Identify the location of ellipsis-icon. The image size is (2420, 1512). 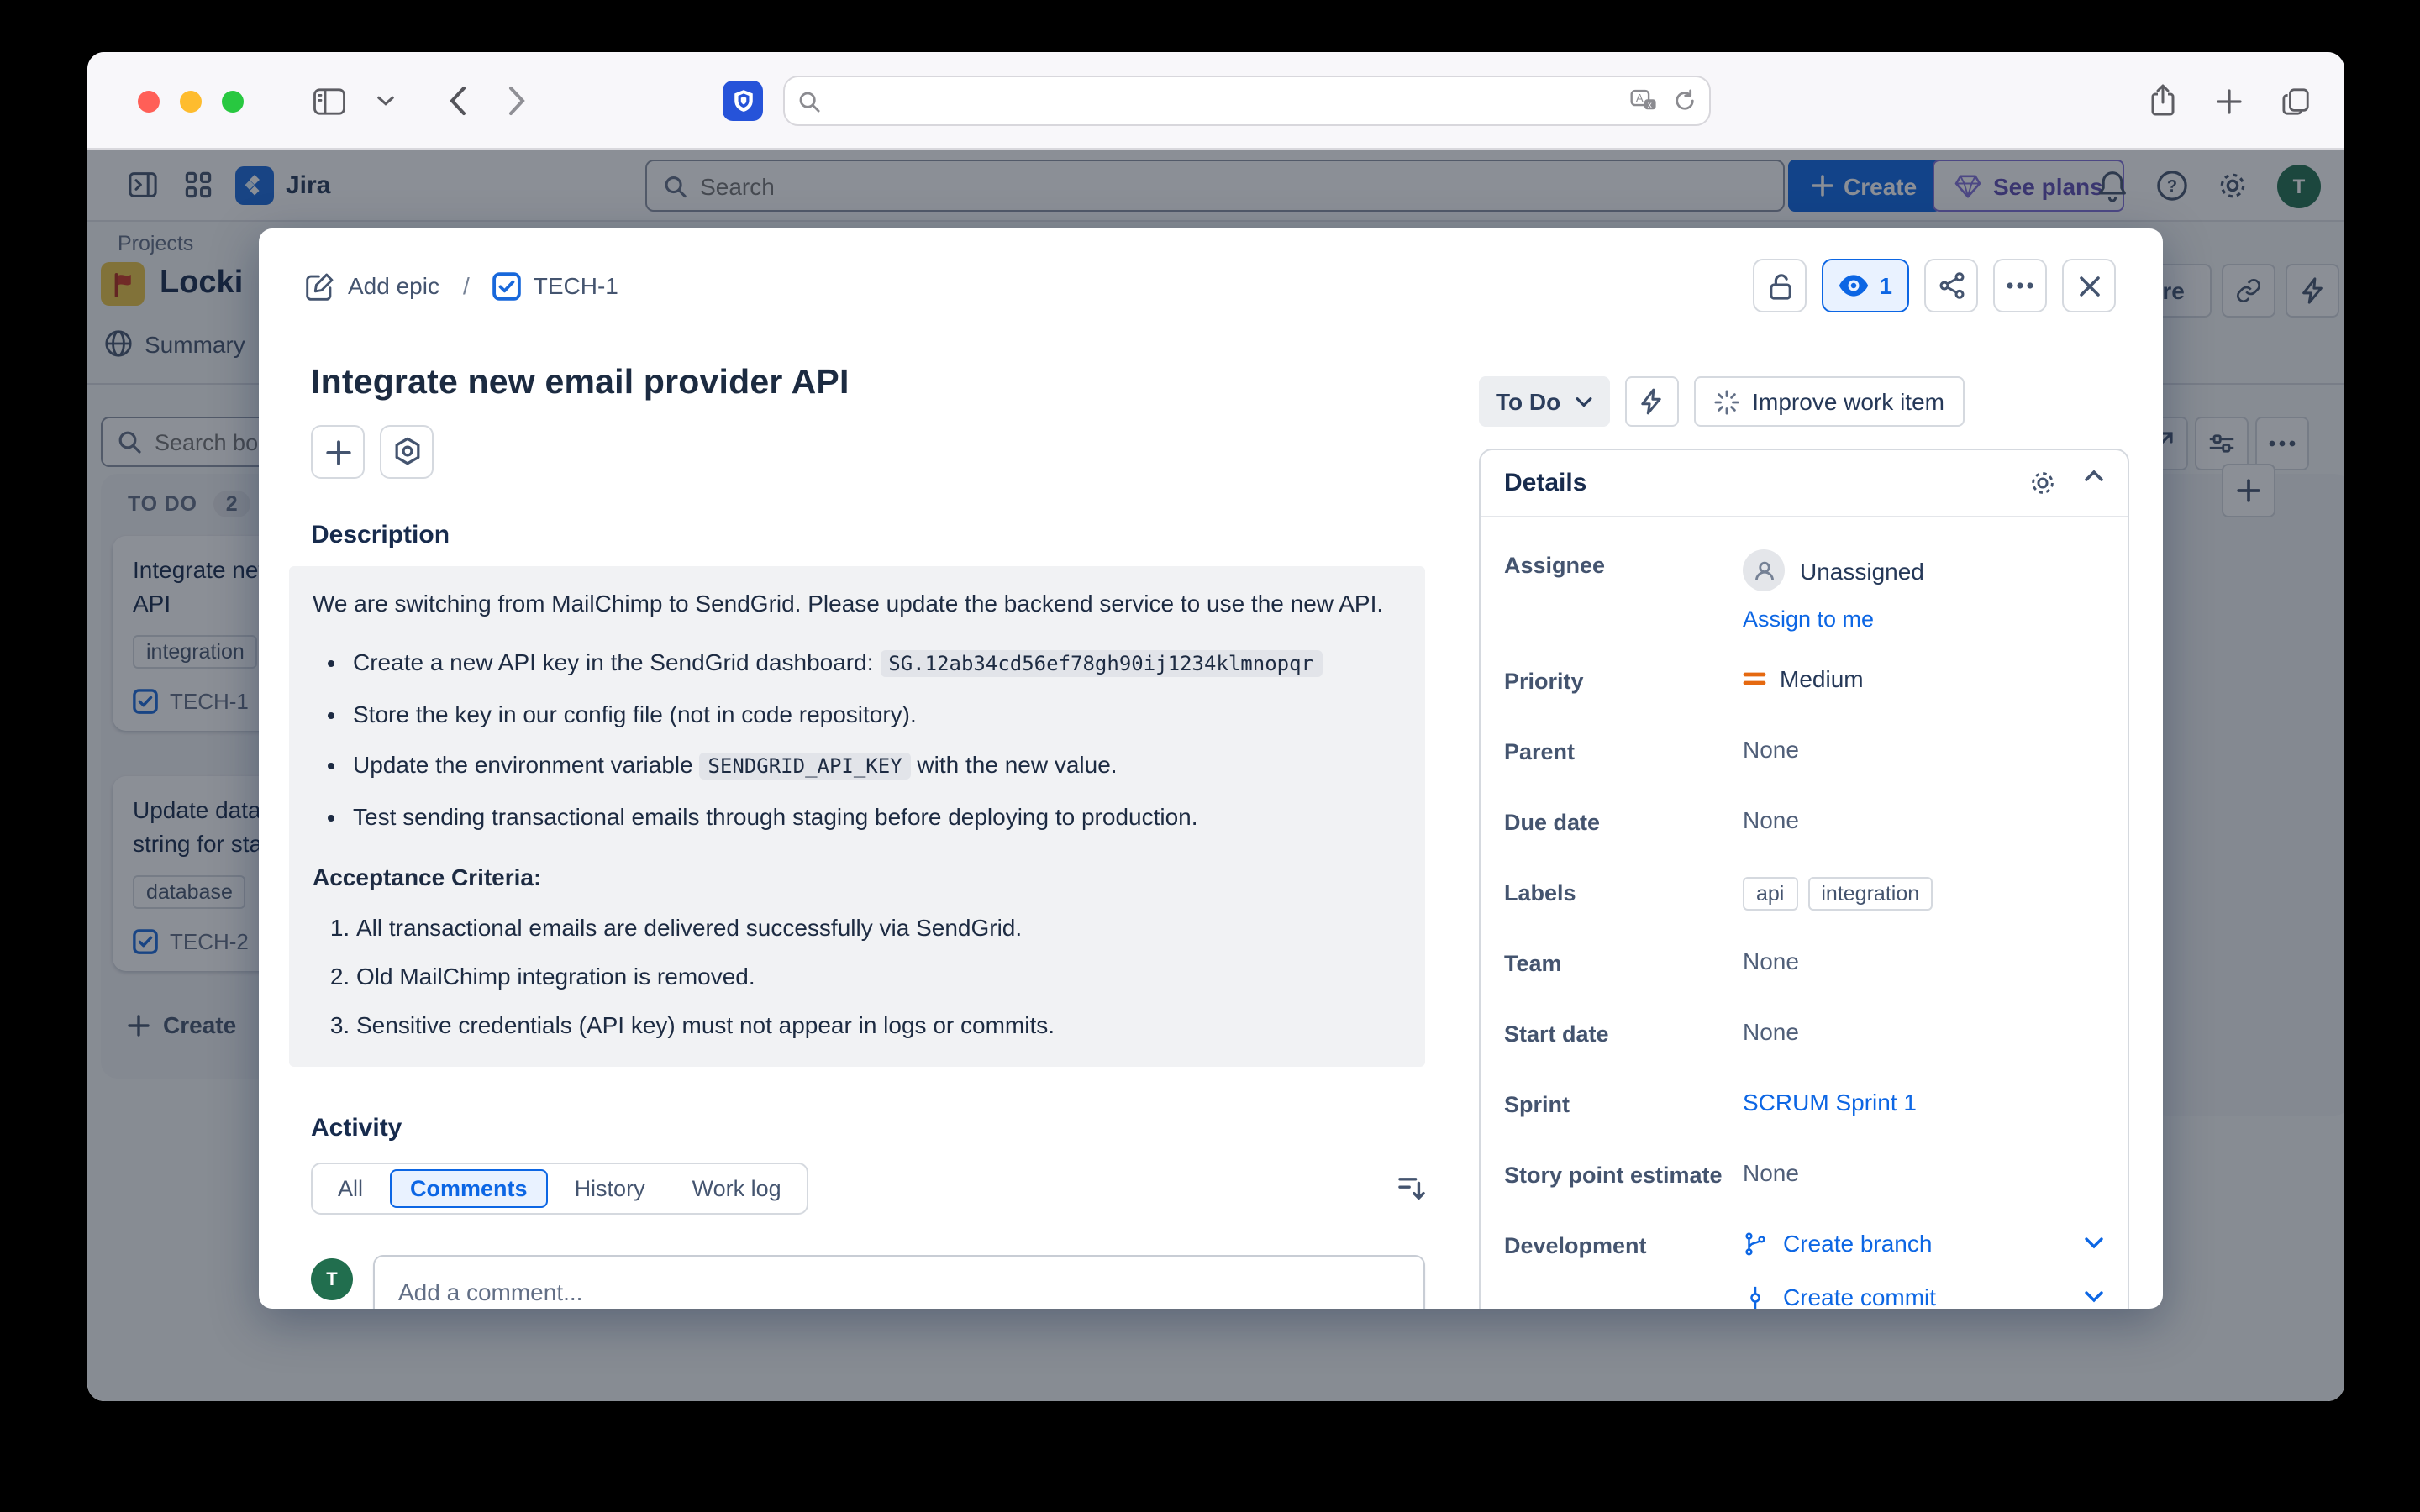
(2020, 285).